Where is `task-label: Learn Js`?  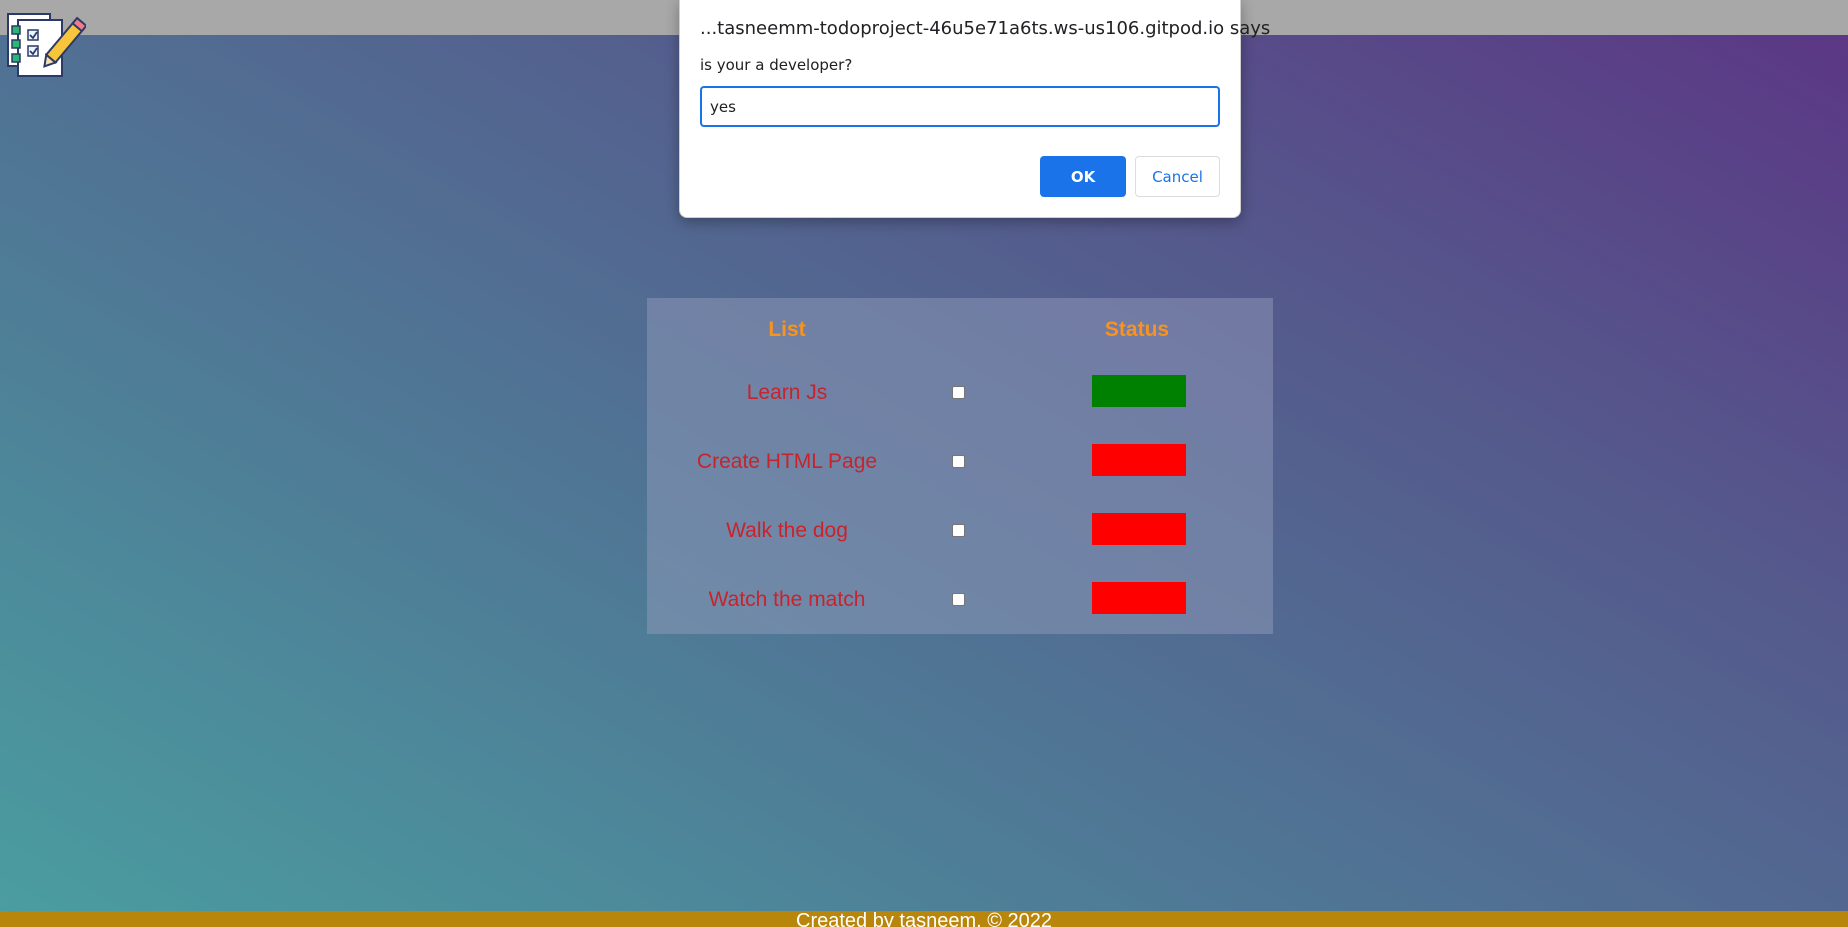 task-label: Learn Js is located at coordinates (787, 392).